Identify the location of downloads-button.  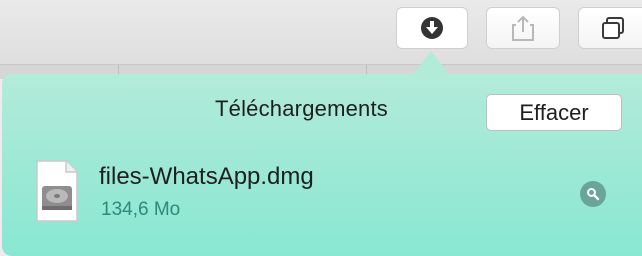
(432, 28).